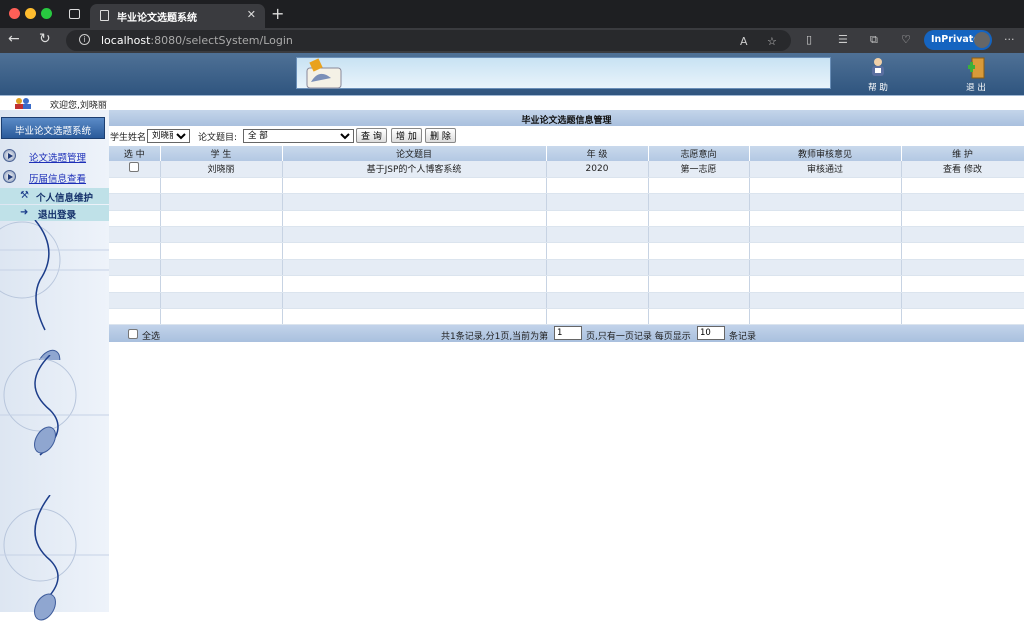  Describe the element at coordinates (23, 103) in the screenshot. I see `users-icon` at that location.